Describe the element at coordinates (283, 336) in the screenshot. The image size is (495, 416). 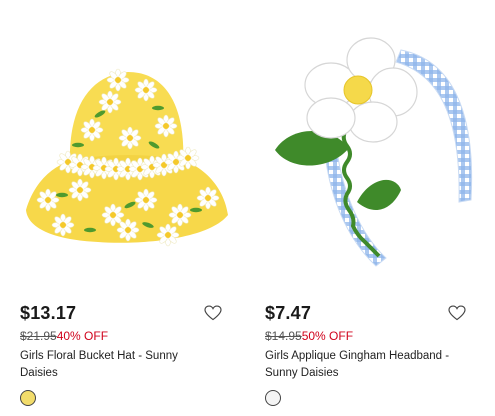
I see `original-price: $14.95` at that location.